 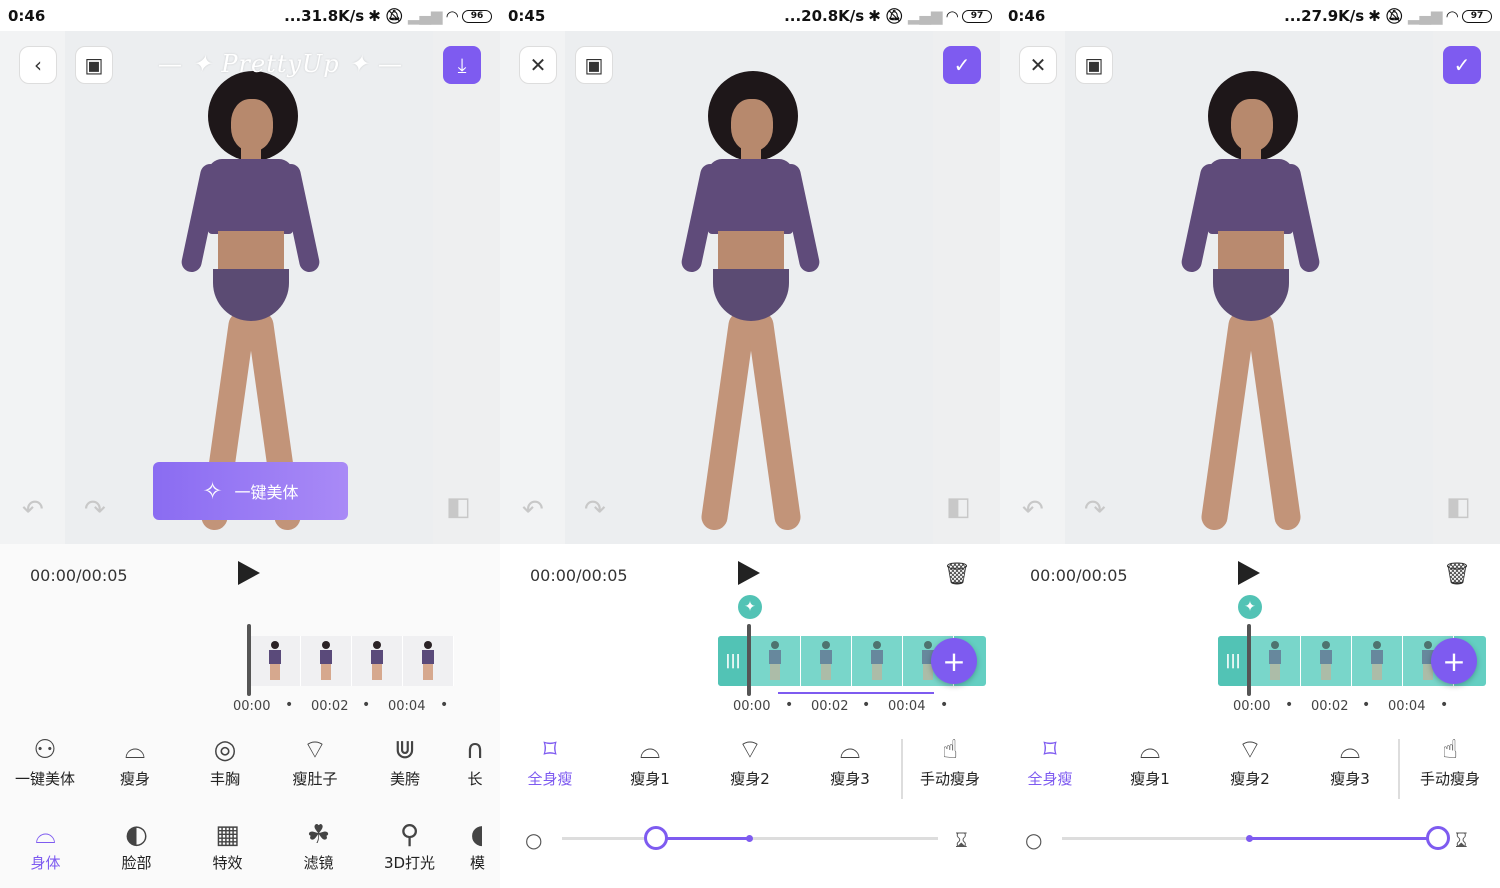 What do you see at coordinates (135, 760) in the screenshot?
I see `tool-slim: ⌓ 瘦身` at bounding box center [135, 760].